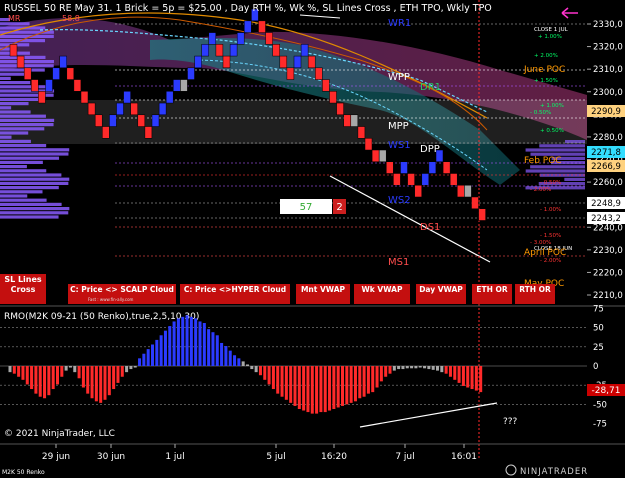 The image size is (625, 478). What do you see at coordinates (430, 227) in the screenshot?
I see `level-label: DS1` at bounding box center [430, 227].